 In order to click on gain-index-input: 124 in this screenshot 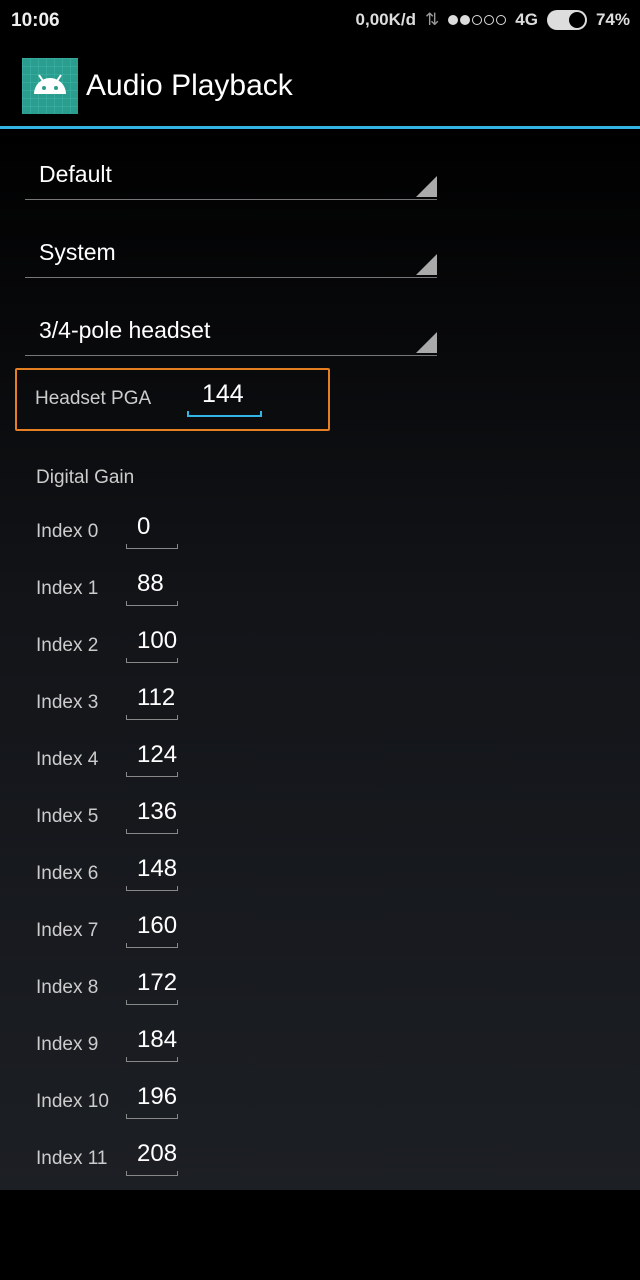, I will do `click(152, 757)`.